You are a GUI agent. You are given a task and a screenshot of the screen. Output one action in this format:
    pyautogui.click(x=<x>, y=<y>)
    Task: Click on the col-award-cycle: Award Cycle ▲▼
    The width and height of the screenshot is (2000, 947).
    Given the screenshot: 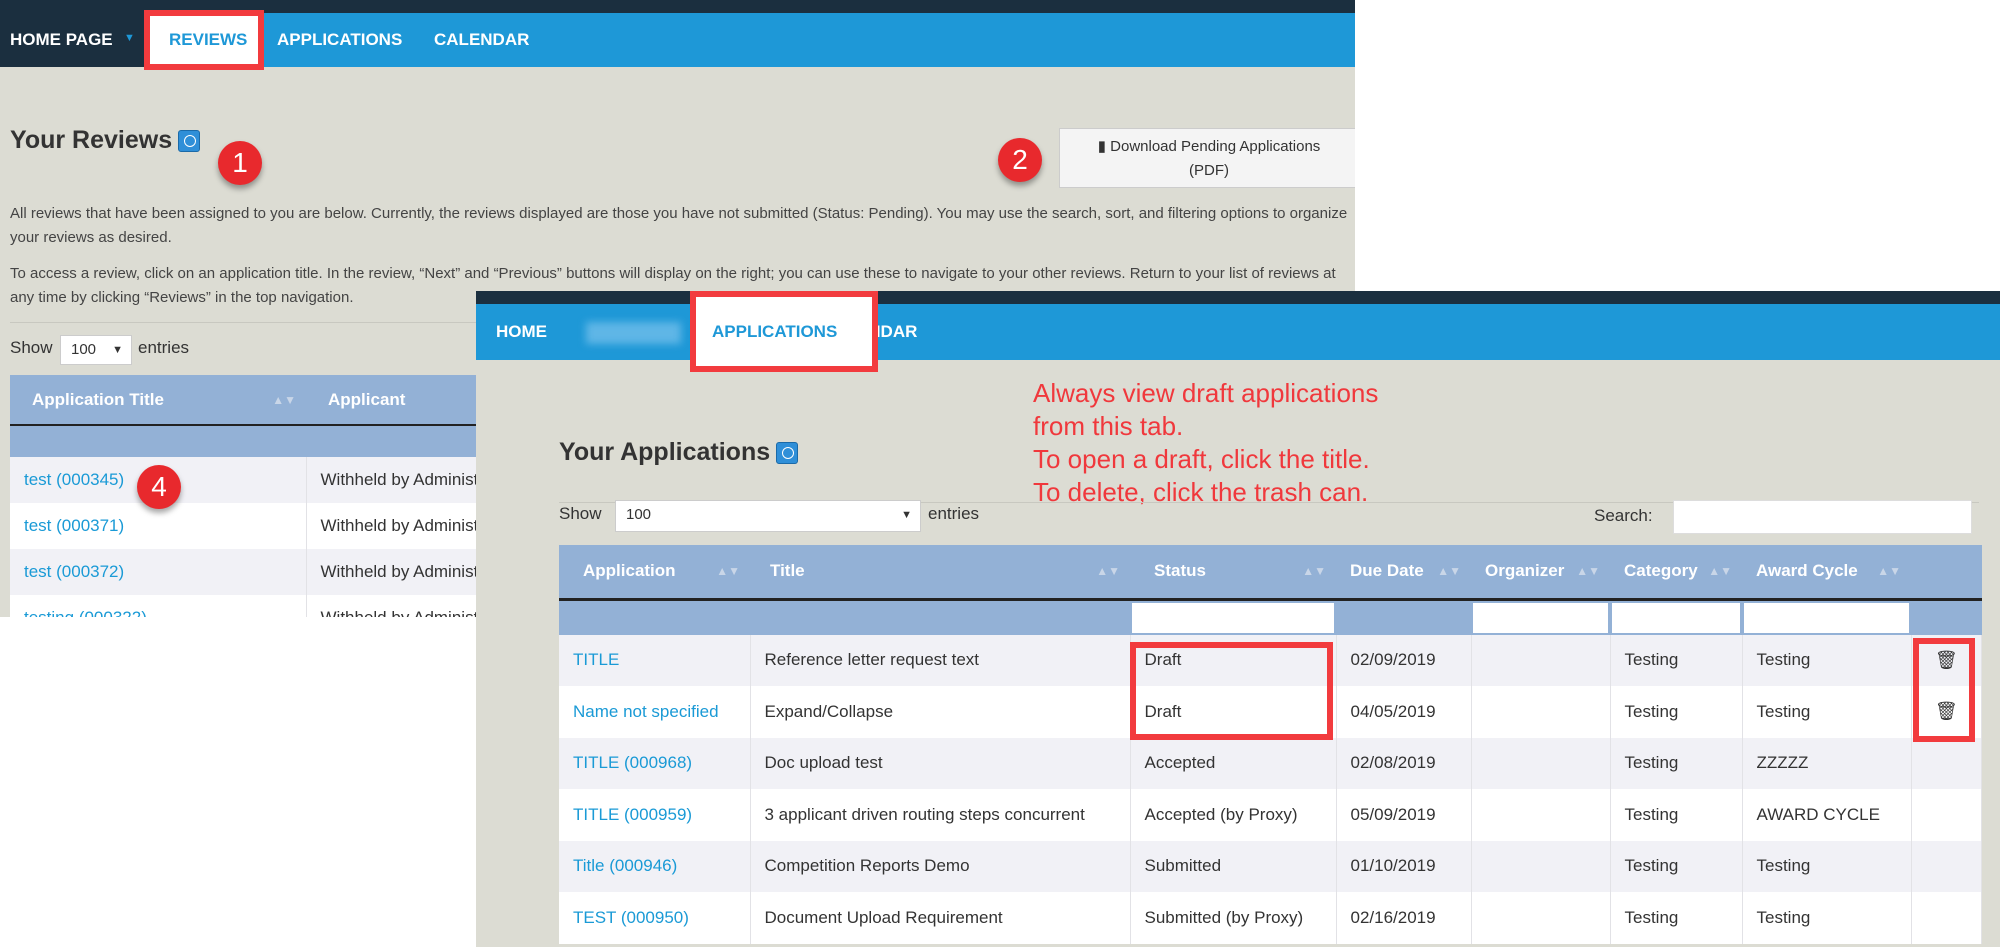 What is the action you would take?
    pyautogui.click(x=1826, y=572)
    